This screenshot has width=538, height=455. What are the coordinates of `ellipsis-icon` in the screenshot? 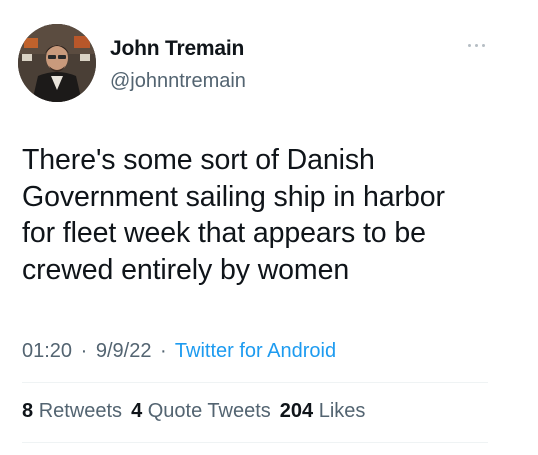 It's located at (477, 46).